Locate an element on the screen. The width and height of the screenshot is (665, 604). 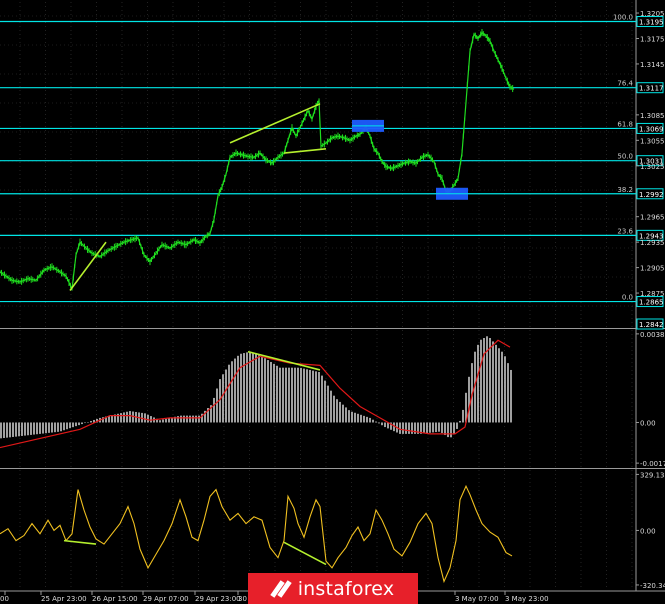
time-axis-label: 3 May 23:00 is located at coordinates (527, 599).